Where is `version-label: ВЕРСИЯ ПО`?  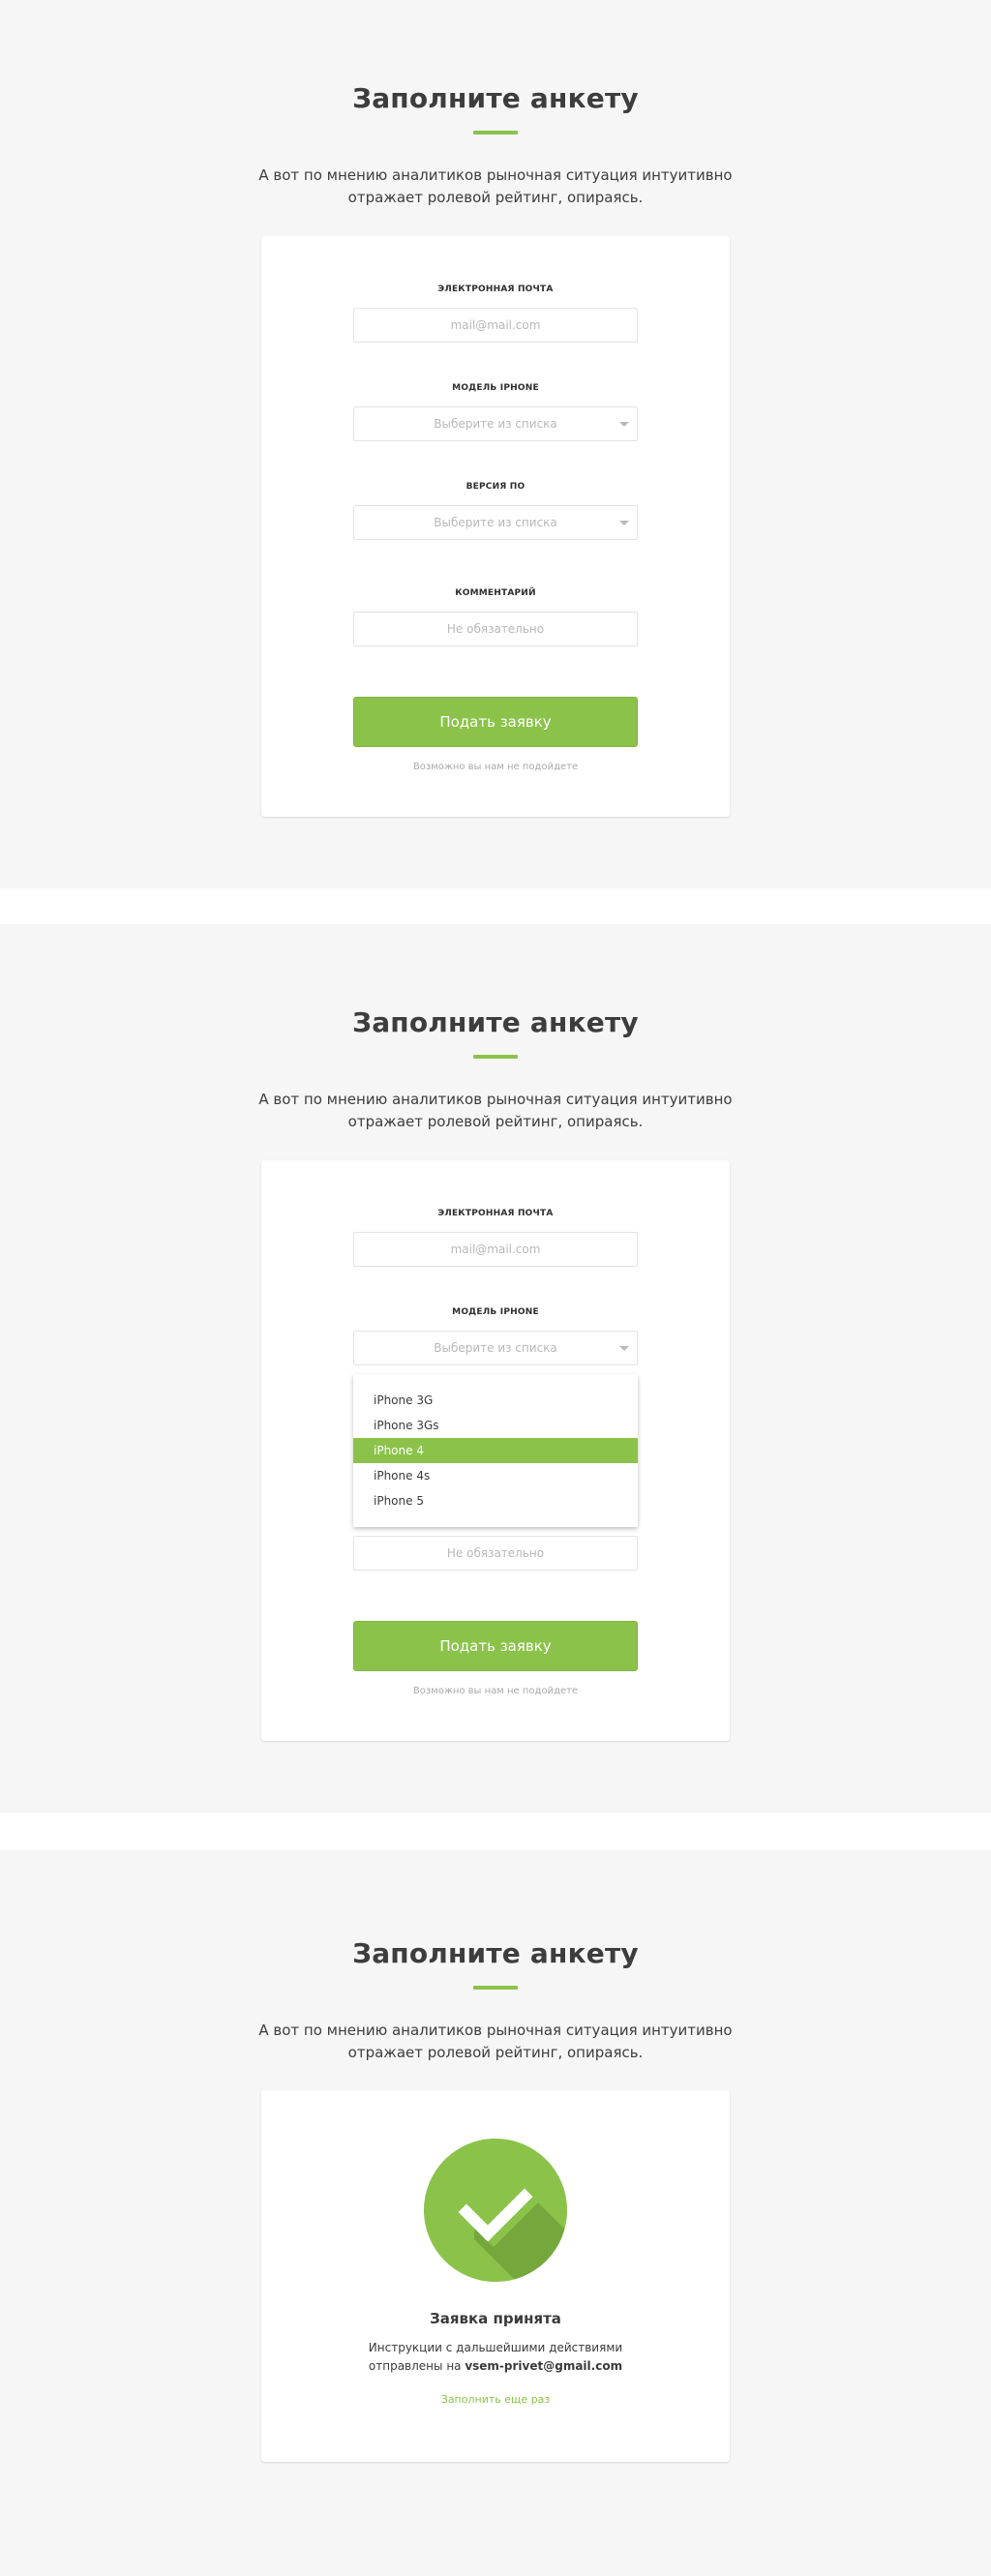
version-label: ВЕРСИЯ ПО is located at coordinates (495, 487).